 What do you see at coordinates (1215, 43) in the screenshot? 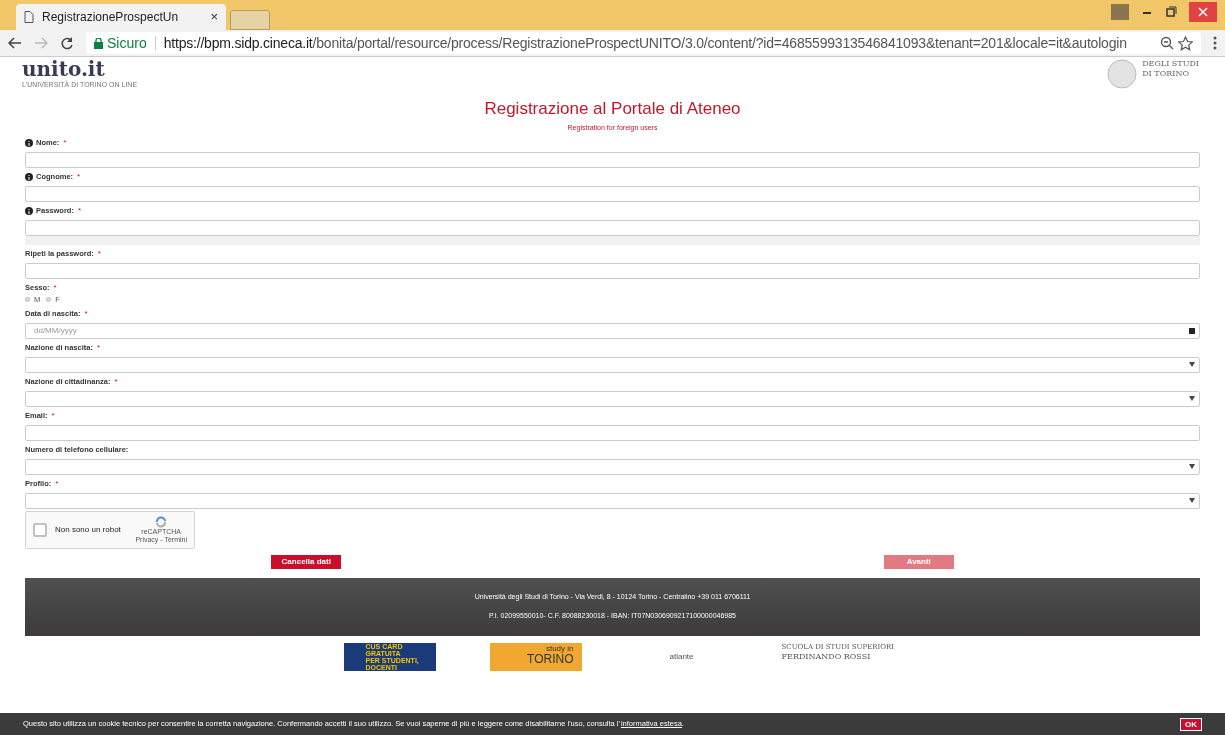
I see `menu-icon` at bounding box center [1215, 43].